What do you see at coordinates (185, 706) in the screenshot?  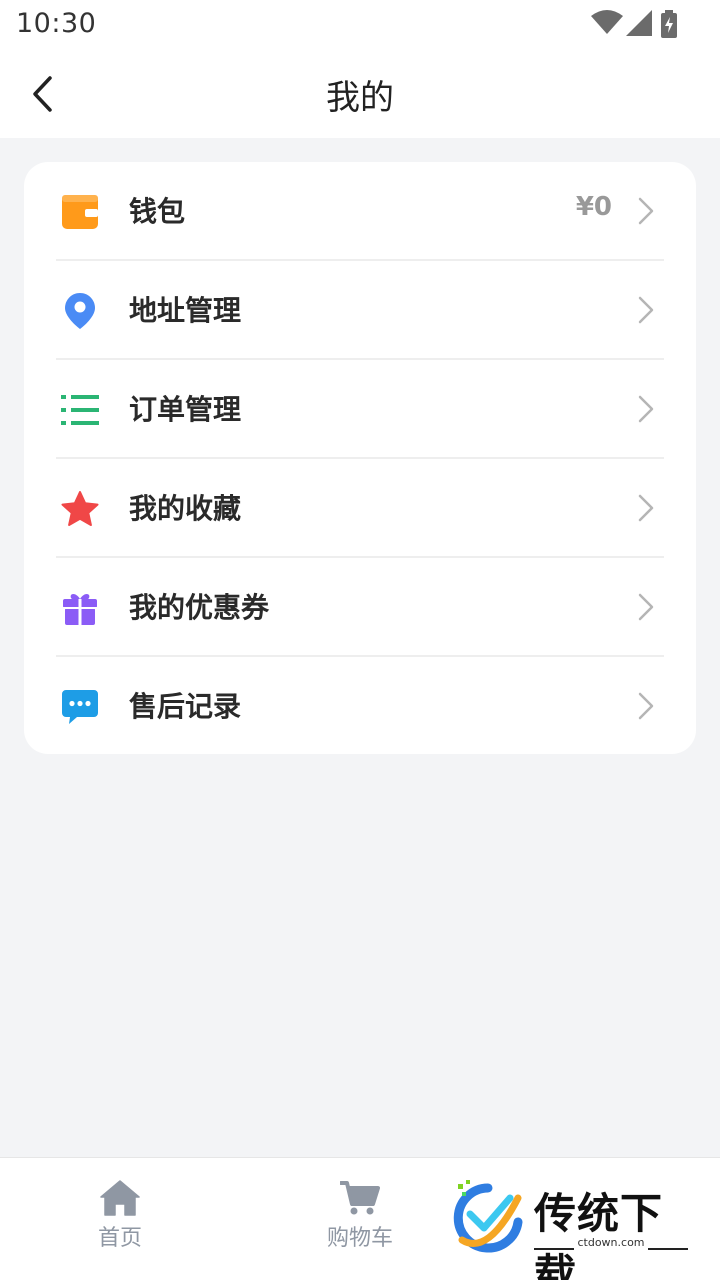 I see `menu-item-label: 售后记录` at bounding box center [185, 706].